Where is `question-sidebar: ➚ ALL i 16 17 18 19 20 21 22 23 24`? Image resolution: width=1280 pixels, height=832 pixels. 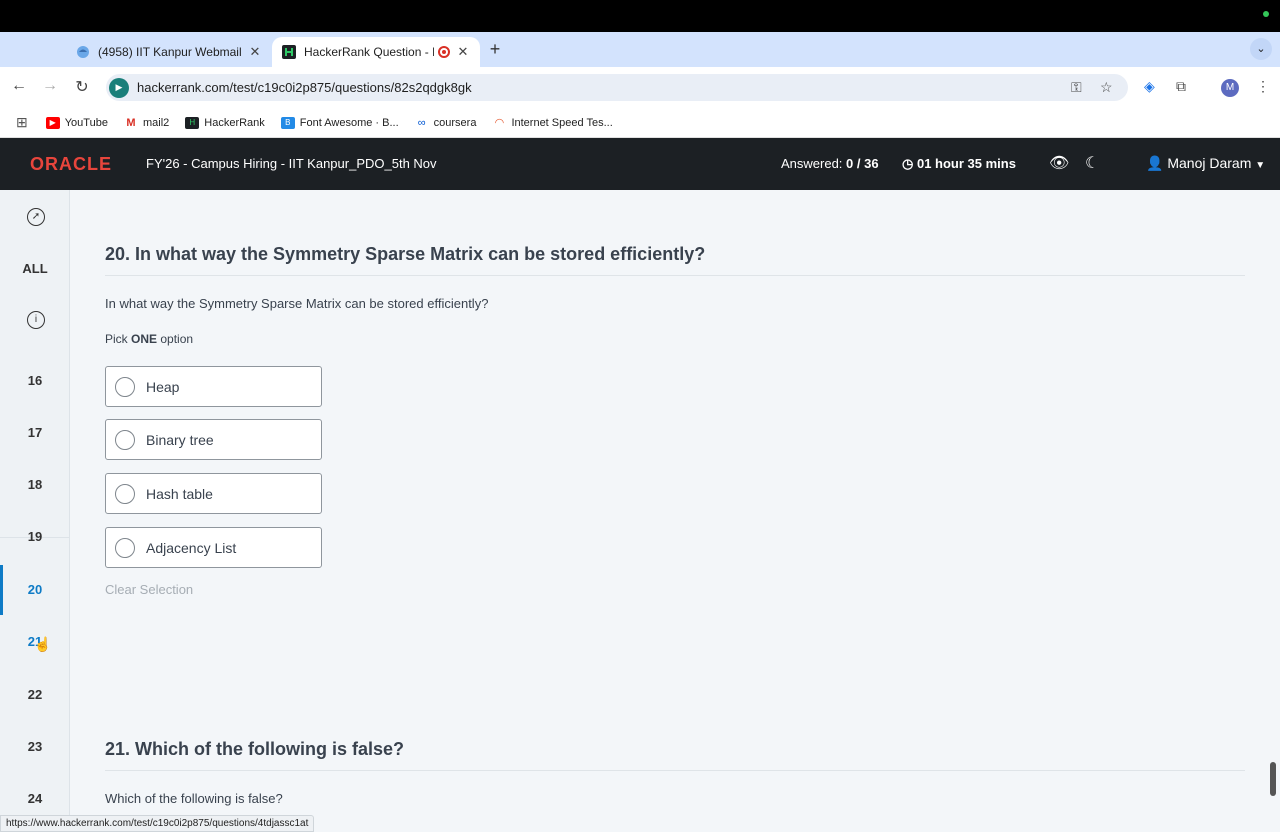
question-sidebar: ➚ ALL i 16 17 18 19 20 21 22 23 24 is located at coordinates (35, 511).